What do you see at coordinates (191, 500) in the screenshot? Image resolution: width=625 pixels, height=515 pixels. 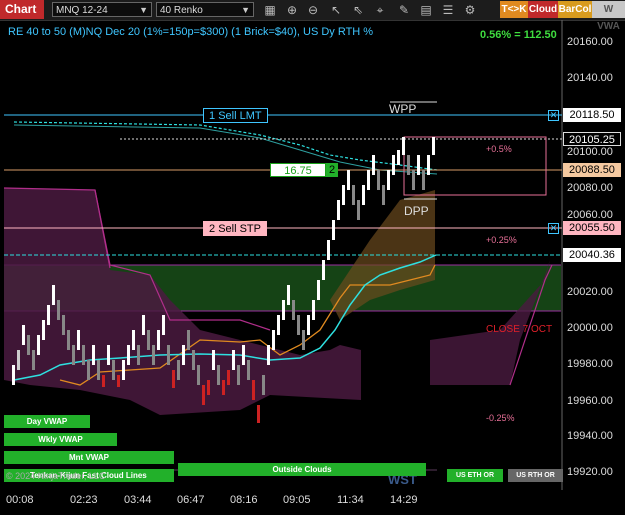 I see `time-tick: 06:47` at bounding box center [191, 500].